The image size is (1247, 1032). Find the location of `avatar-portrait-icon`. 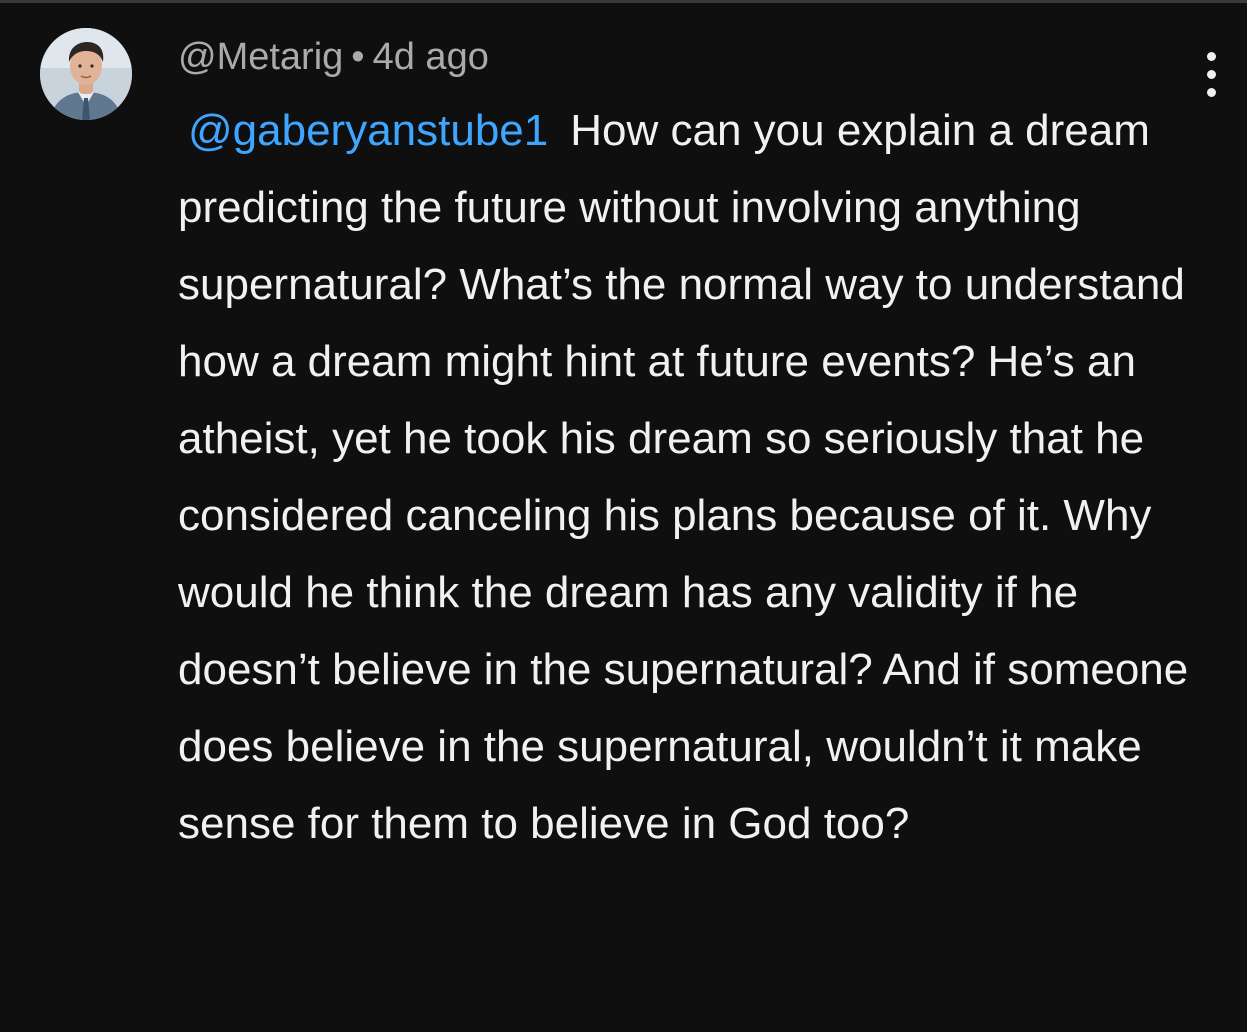

avatar-portrait-icon is located at coordinates (86, 74).